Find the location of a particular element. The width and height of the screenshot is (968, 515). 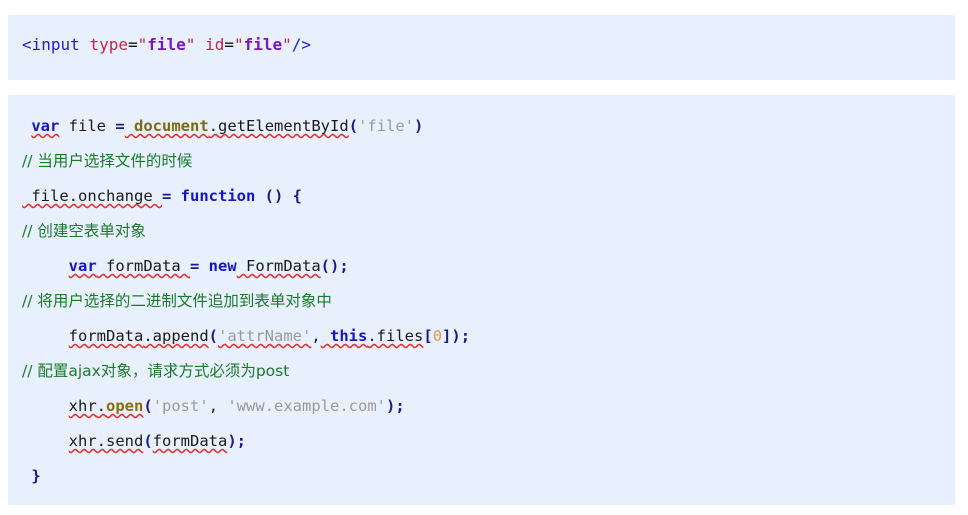

token-comma-2: , is located at coordinates (213, 406).